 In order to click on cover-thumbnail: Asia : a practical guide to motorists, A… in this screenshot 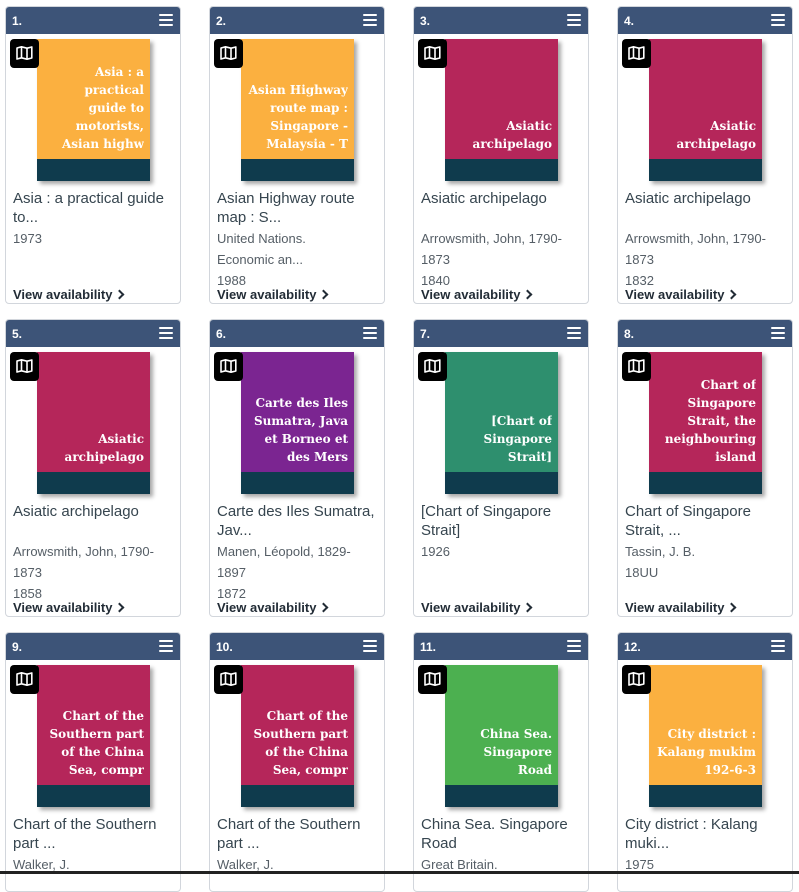, I will do `click(93, 110)`.